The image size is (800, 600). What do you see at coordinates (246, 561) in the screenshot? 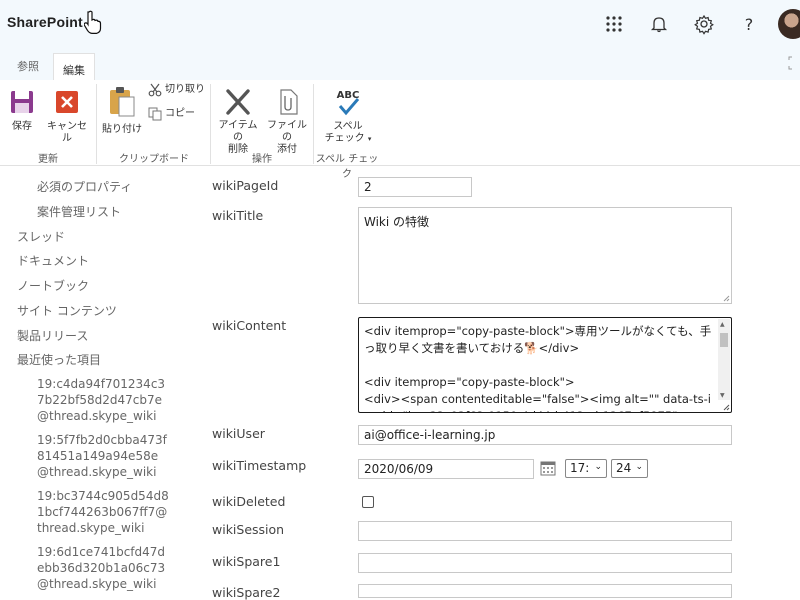
I see `label-spare1: wikiSpare1` at bounding box center [246, 561].